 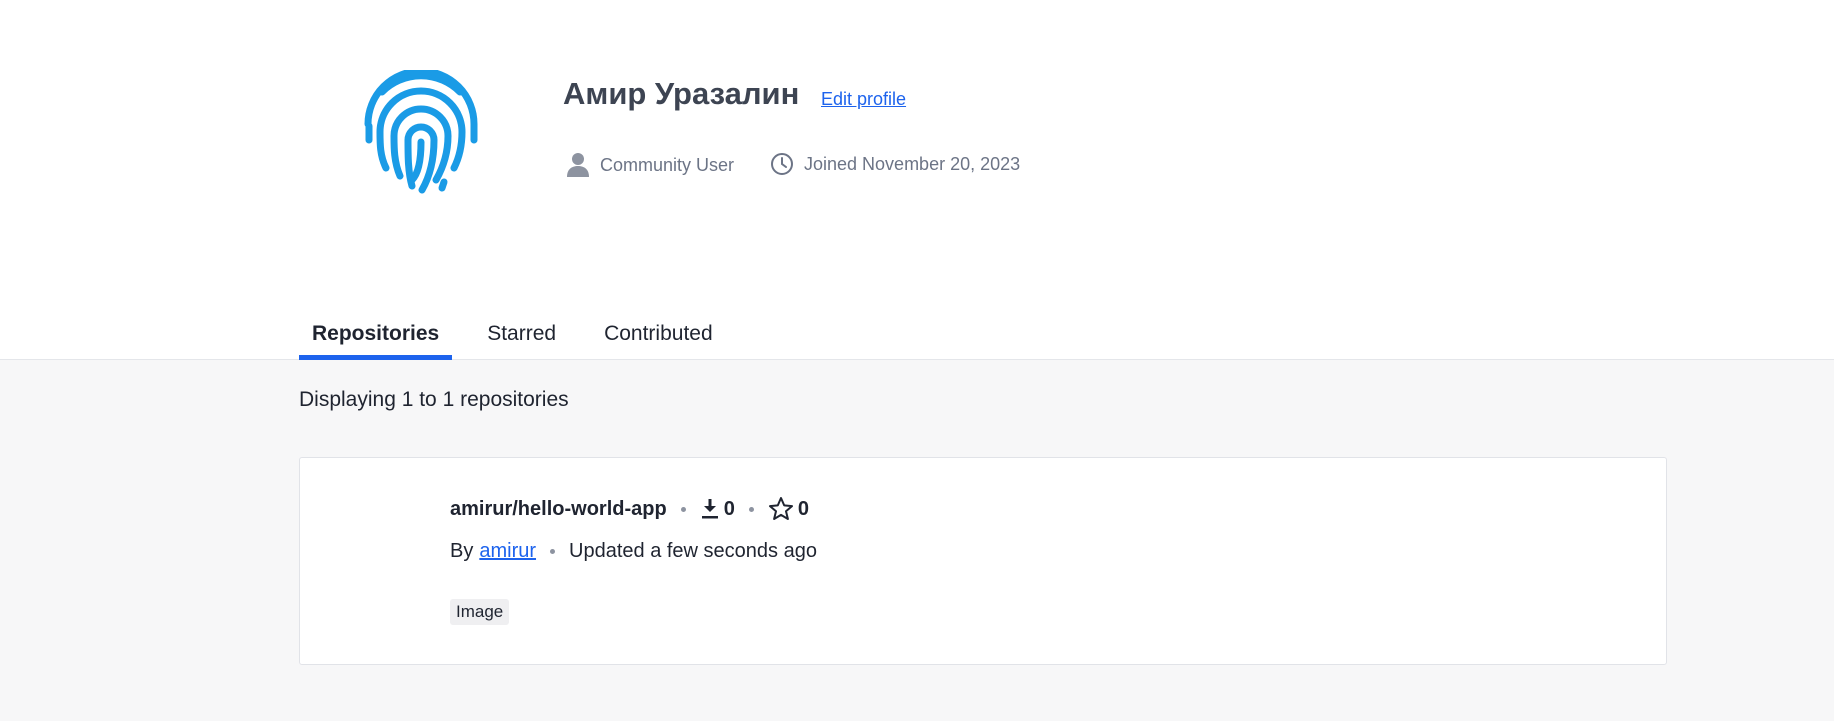 I want to click on download-icon, so click(x=709, y=509).